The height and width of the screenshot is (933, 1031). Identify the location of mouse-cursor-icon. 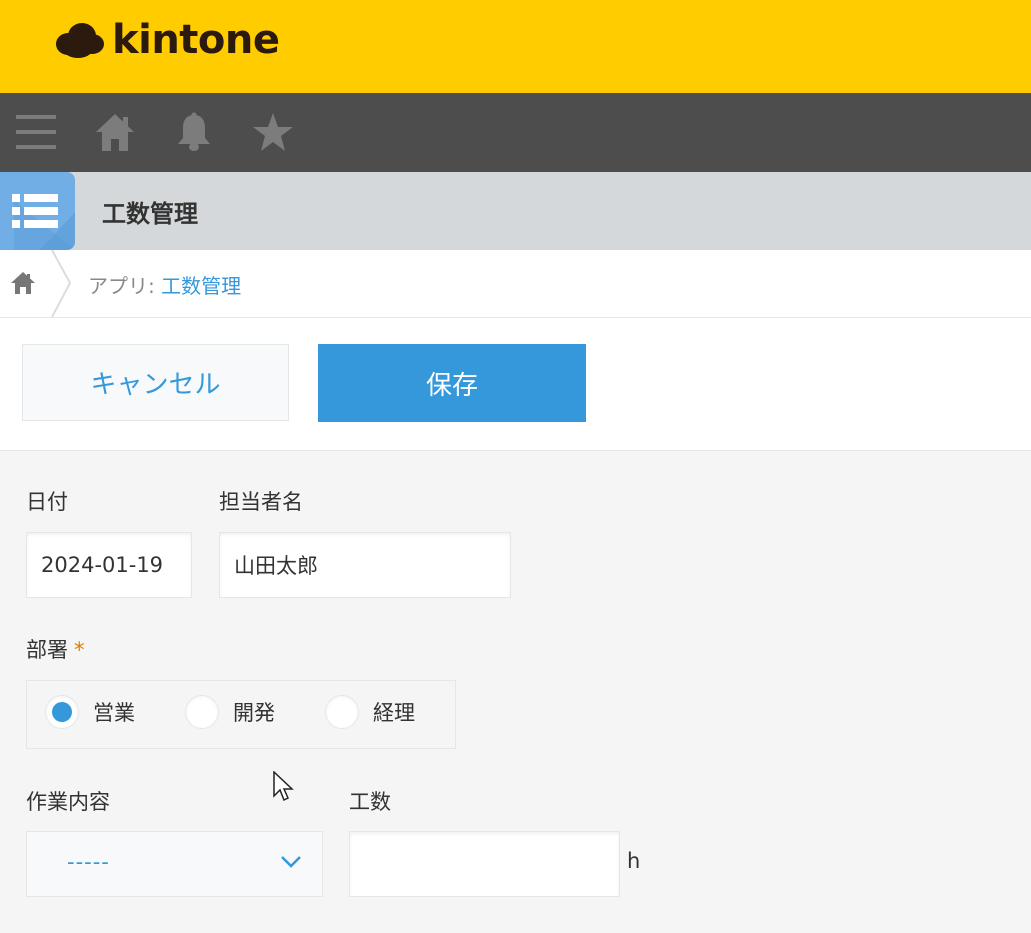
(283, 786).